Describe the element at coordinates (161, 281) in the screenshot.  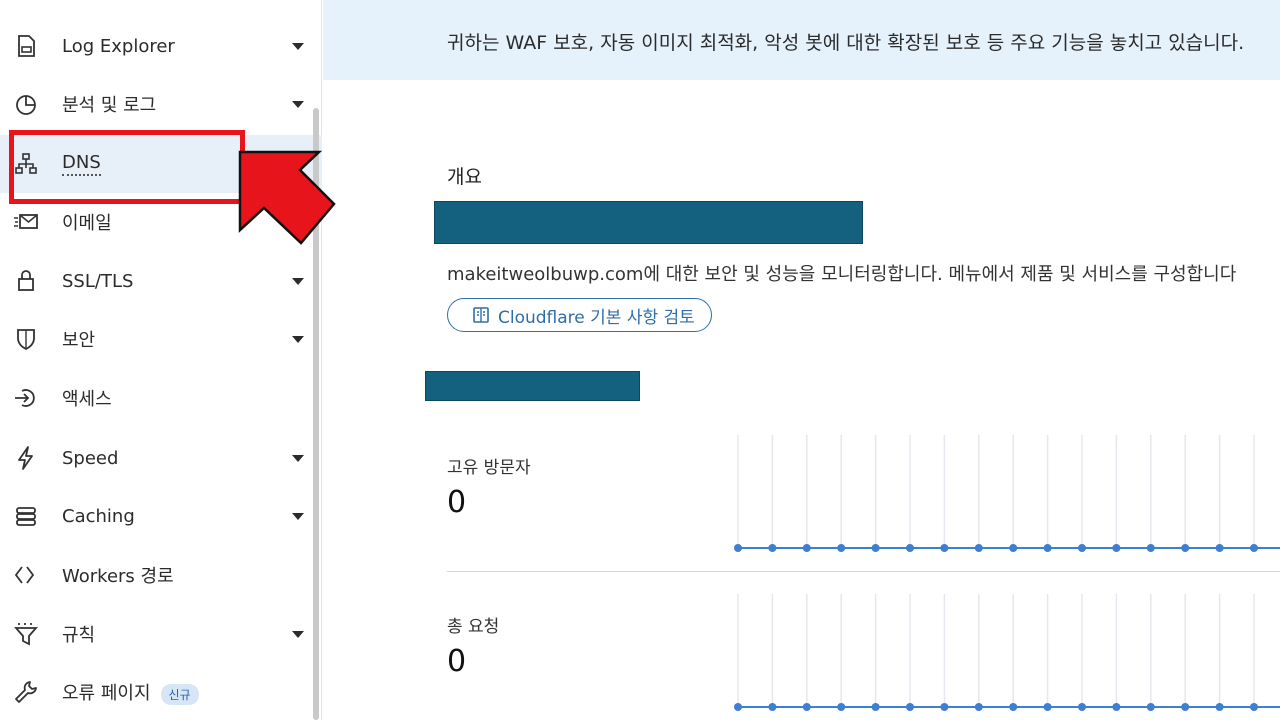
I see `sidebar-item-ssl-tls: SSL/TLS` at that location.